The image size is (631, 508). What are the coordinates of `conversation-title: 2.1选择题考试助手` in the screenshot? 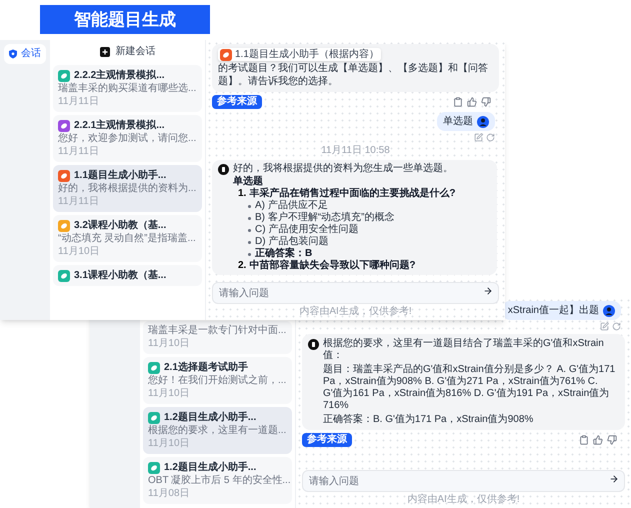 It's located at (206, 367).